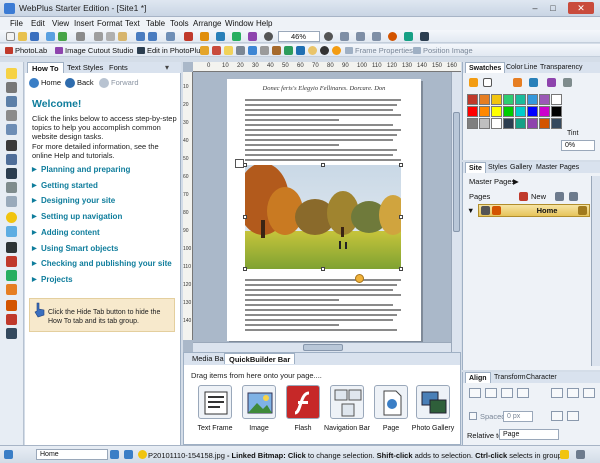  What do you see at coordinates (559, 196) in the screenshot?
I see `page-properties-icon` at bounding box center [559, 196].